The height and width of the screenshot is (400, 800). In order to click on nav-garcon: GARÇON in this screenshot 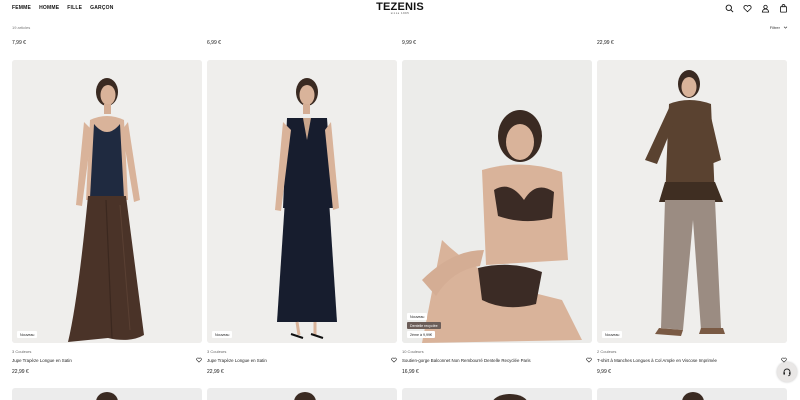, I will do `click(101, 8)`.